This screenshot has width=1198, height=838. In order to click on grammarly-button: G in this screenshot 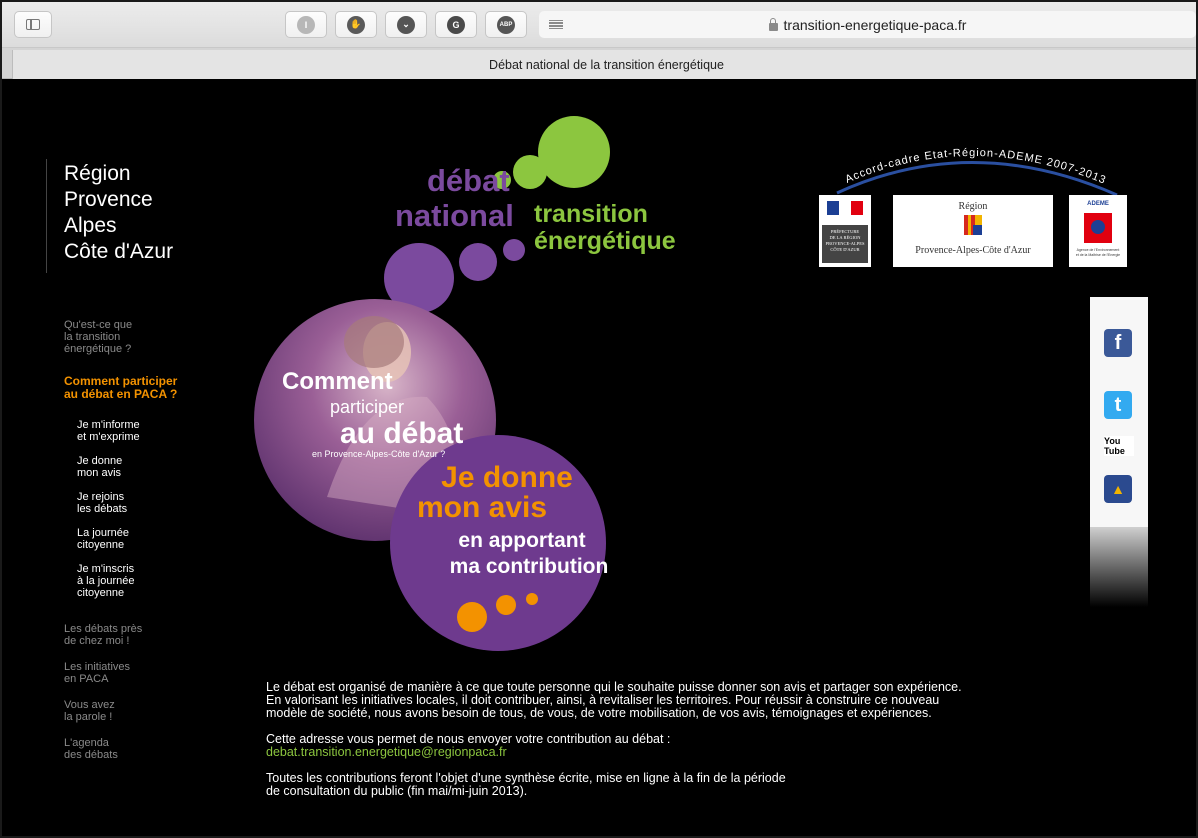, I will do `click(456, 24)`.